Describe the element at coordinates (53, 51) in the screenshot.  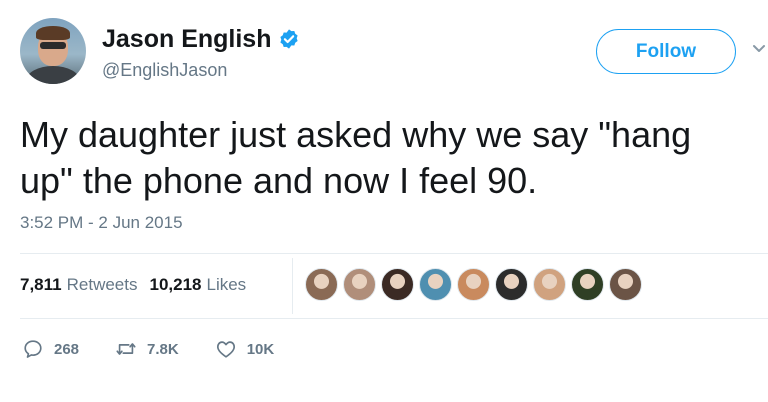
I see `profile-avatar` at that location.